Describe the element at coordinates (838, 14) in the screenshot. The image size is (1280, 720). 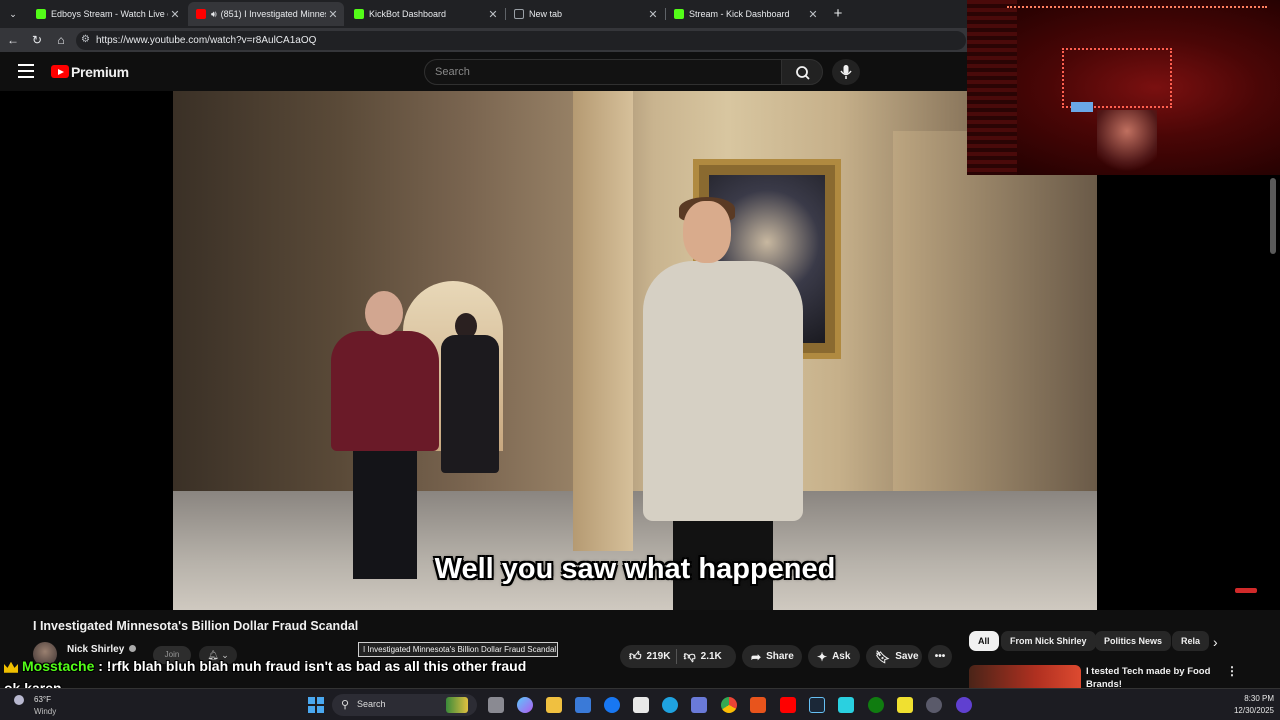
I see `new-tab-plus-icon: +` at that location.